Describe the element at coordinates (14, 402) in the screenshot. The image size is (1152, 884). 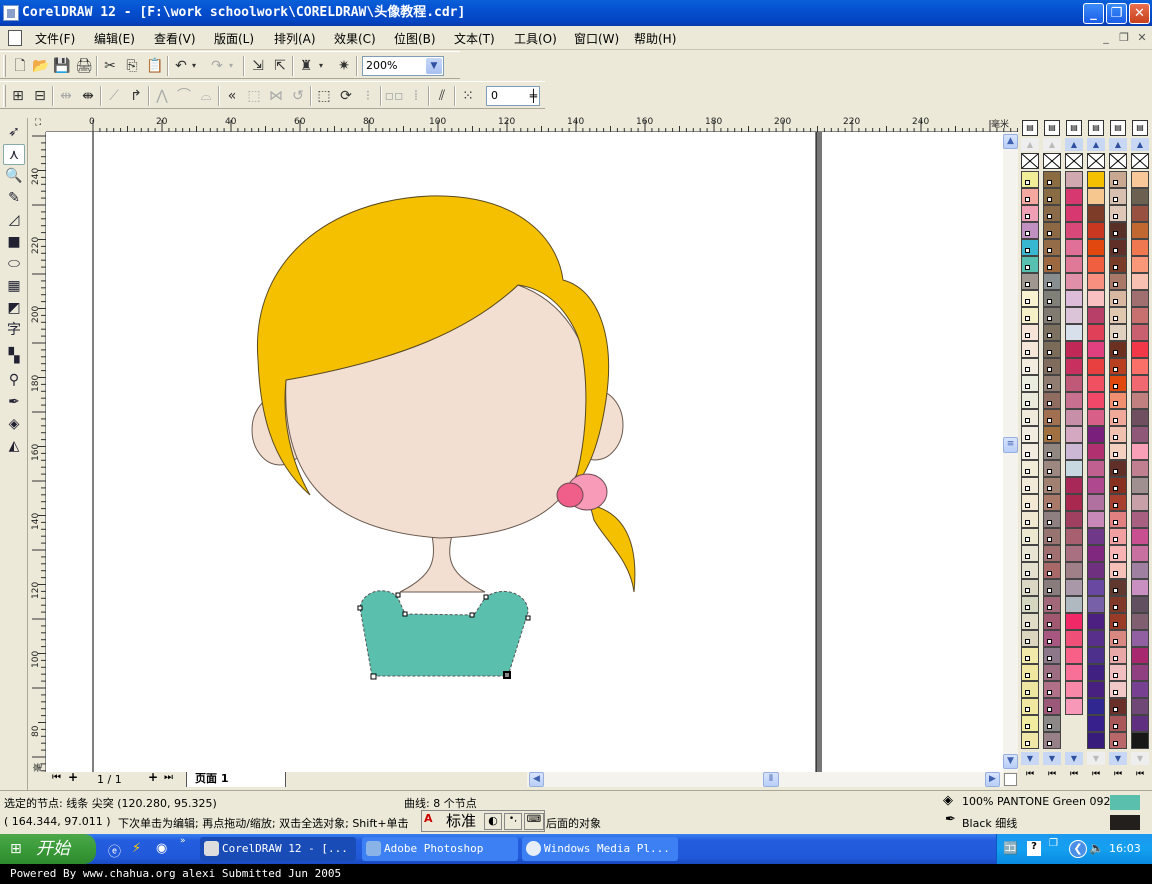
I see `outline-tool: ✒` at that location.